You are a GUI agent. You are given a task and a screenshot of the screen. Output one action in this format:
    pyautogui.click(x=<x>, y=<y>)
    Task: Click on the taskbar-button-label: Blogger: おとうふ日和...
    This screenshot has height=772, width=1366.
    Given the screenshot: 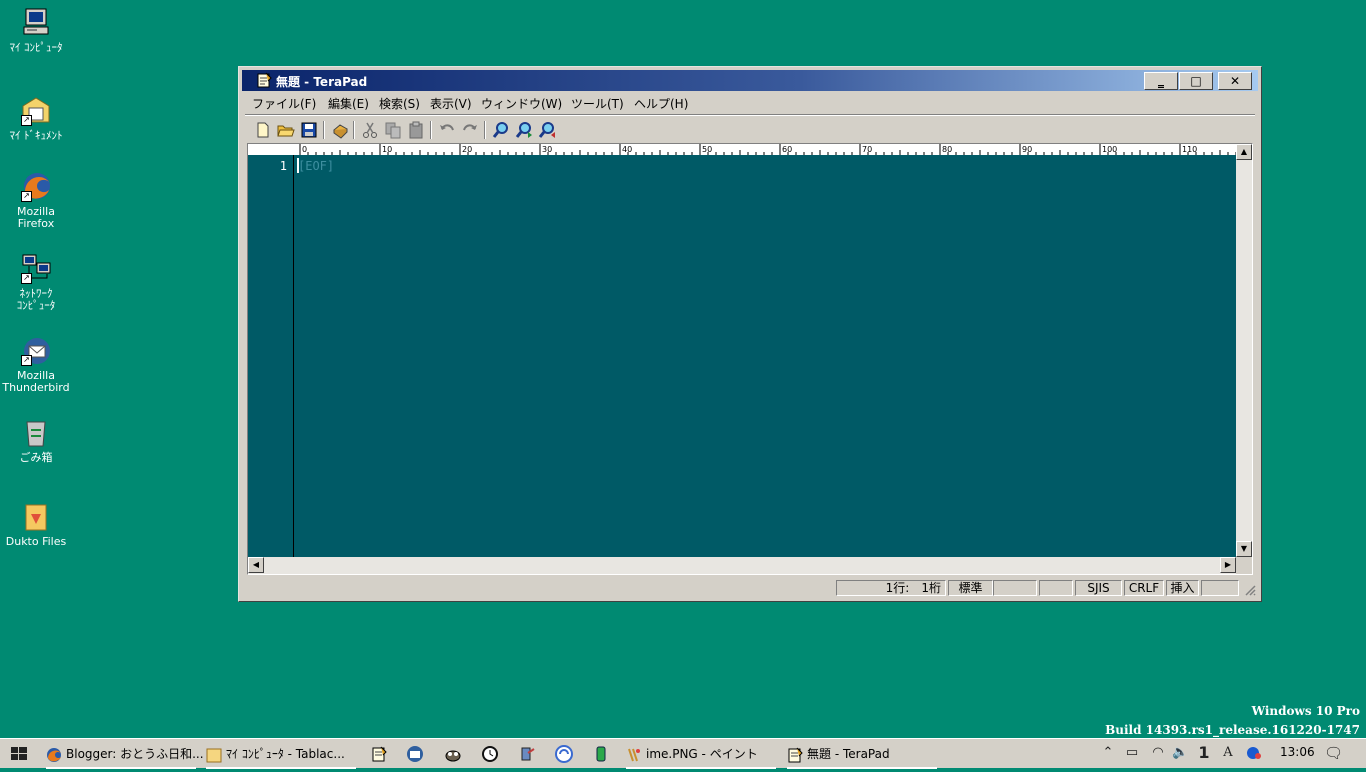 What is the action you would take?
    pyautogui.click(x=135, y=754)
    